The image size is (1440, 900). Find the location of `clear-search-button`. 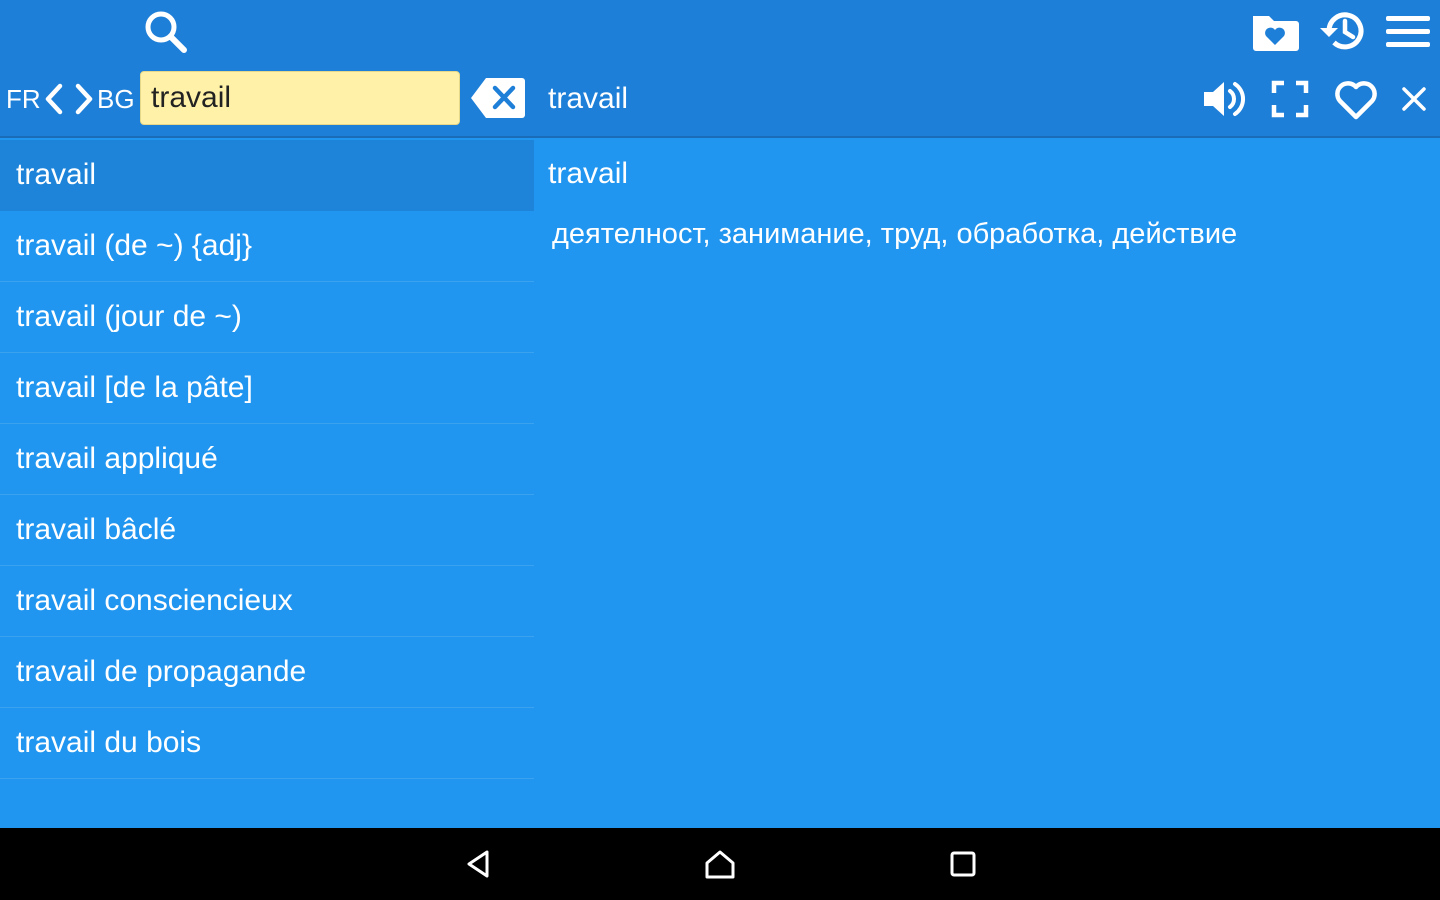

clear-search-button is located at coordinates (498, 98).